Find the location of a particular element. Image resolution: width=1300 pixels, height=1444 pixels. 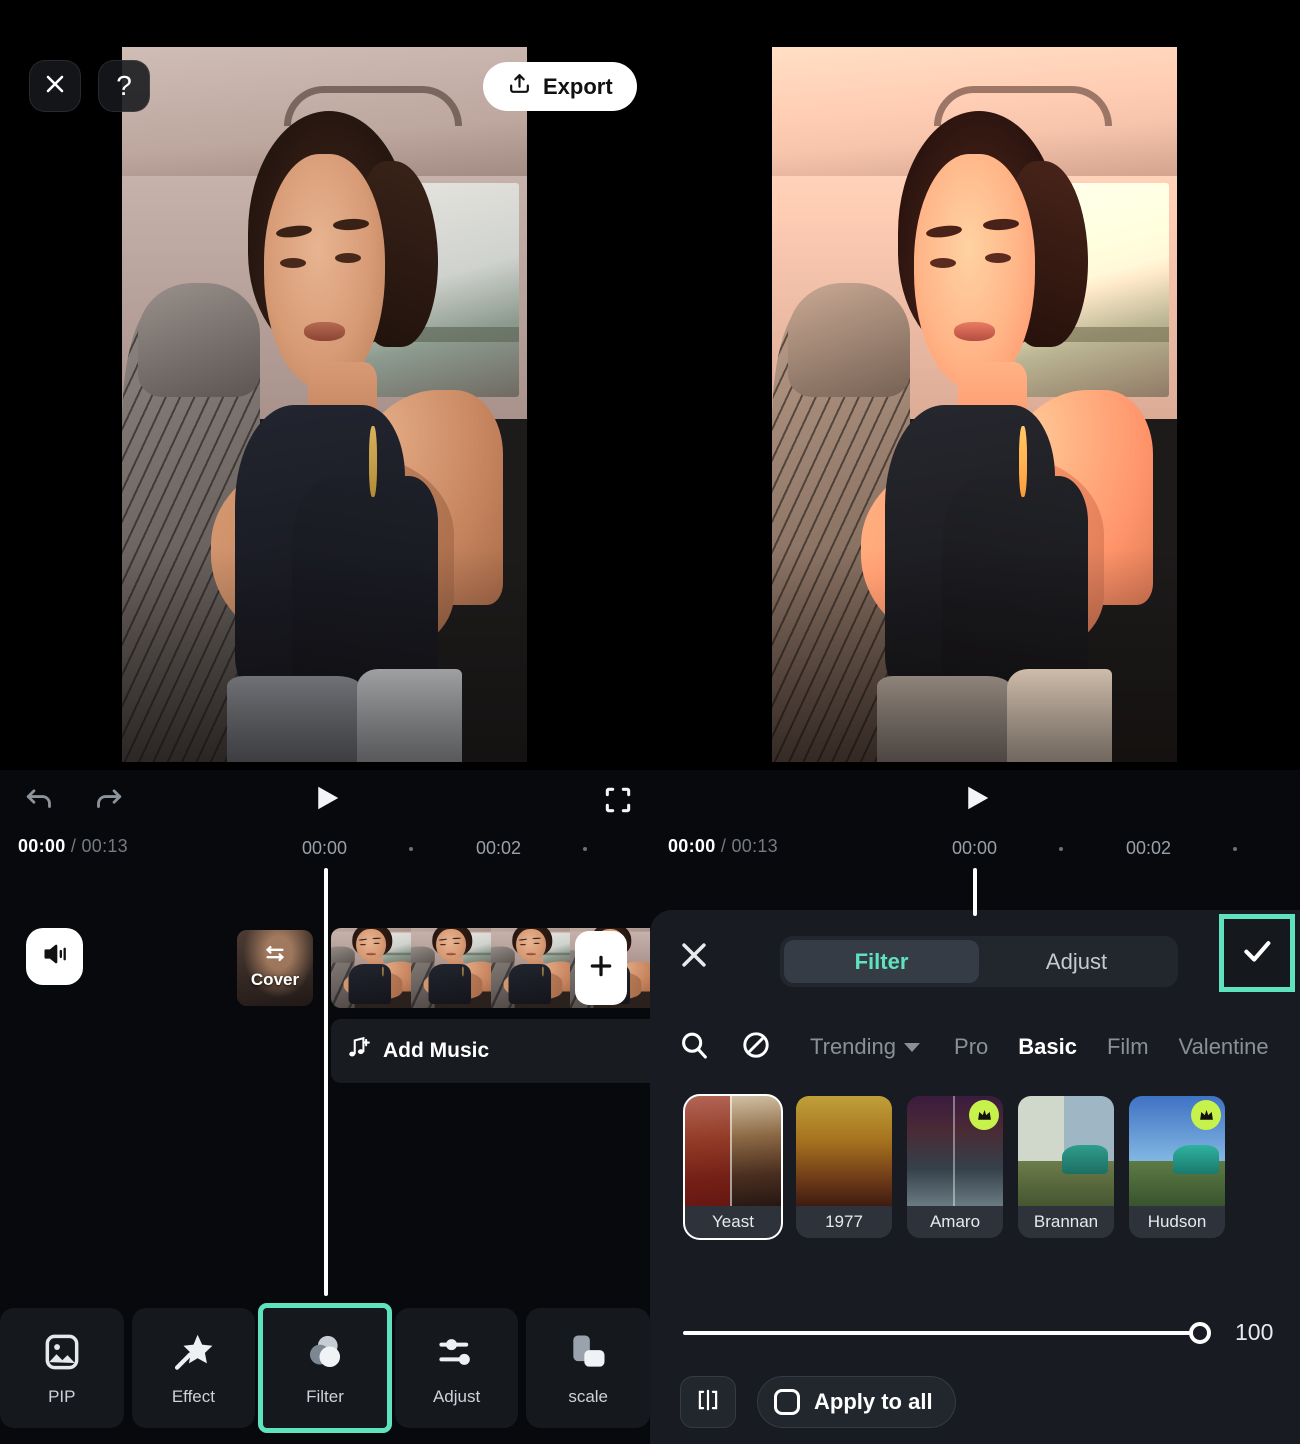

close-editor-button is located at coordinates (55, 86).